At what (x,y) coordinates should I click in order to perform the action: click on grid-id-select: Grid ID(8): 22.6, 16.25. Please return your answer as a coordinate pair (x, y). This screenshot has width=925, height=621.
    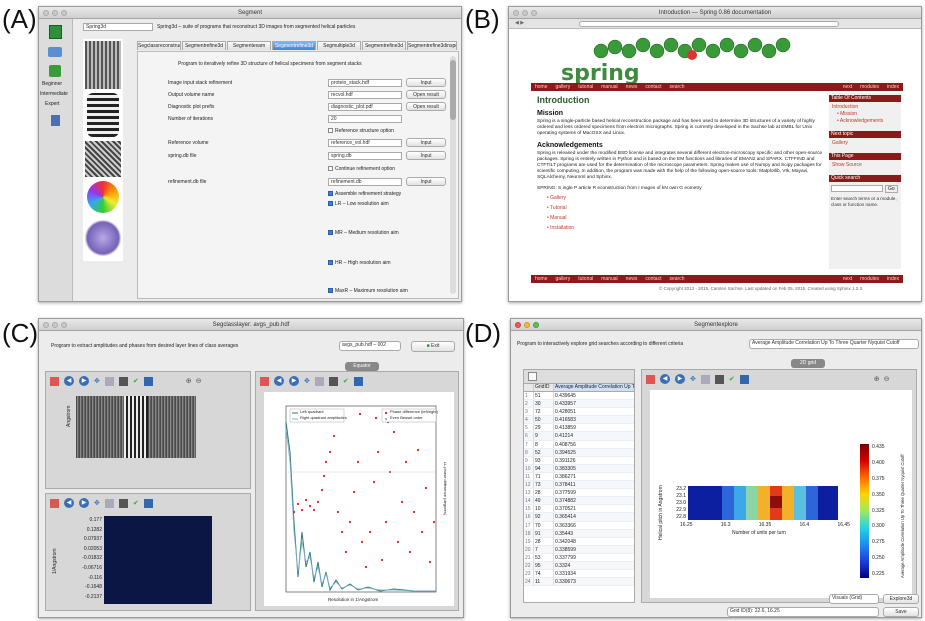
    Looking at the image, I should click on (803, 612).